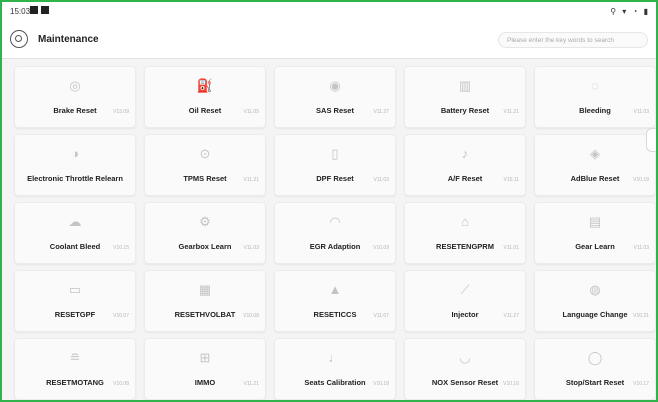 The image size is (658, 402). What do you see at coordinates (205, 289) in the screenshot?
I see `hv-battery-icon: ▦` at bounding box center [205, 289].